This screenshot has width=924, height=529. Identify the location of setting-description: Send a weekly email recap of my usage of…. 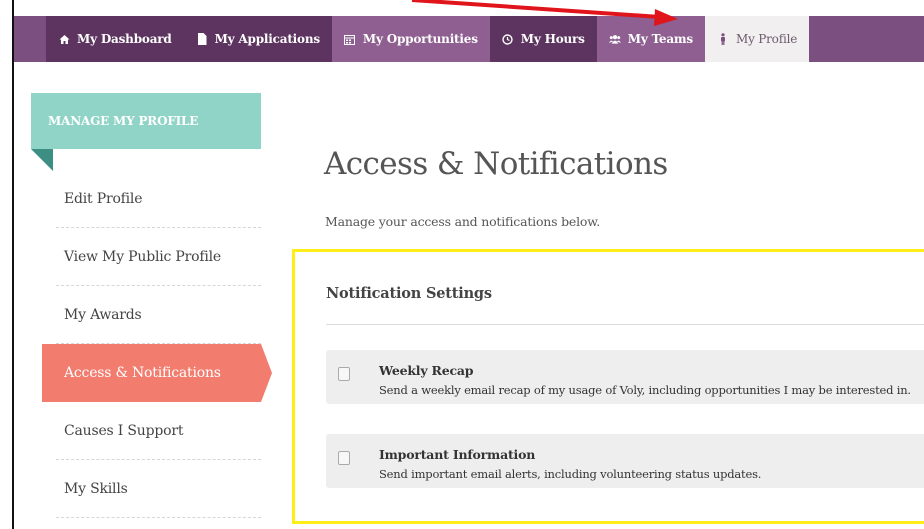
(645, 390).